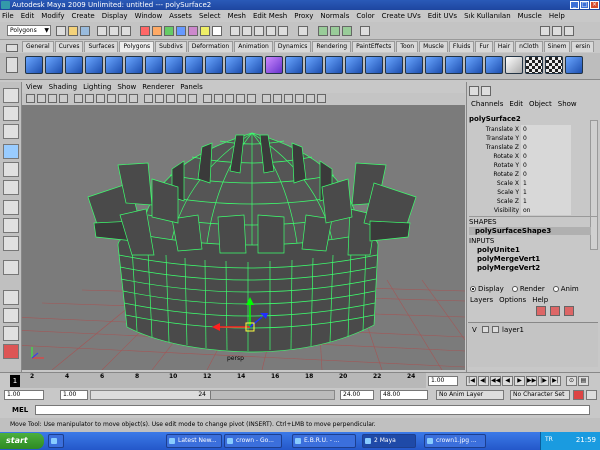 The image size is (600, 450). I want to click on shelf-tab-ncloth: nCloth, so click(529, 46).